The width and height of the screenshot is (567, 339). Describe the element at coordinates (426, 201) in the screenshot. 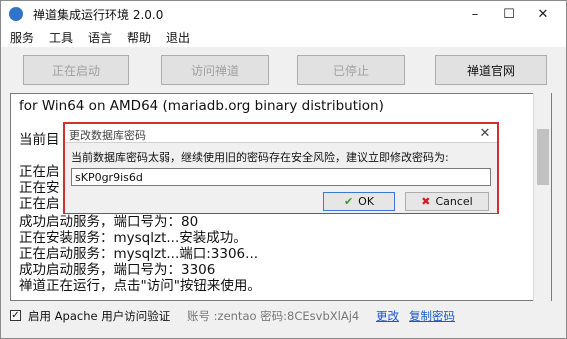

I see `cross-icon: ✖` at that location.